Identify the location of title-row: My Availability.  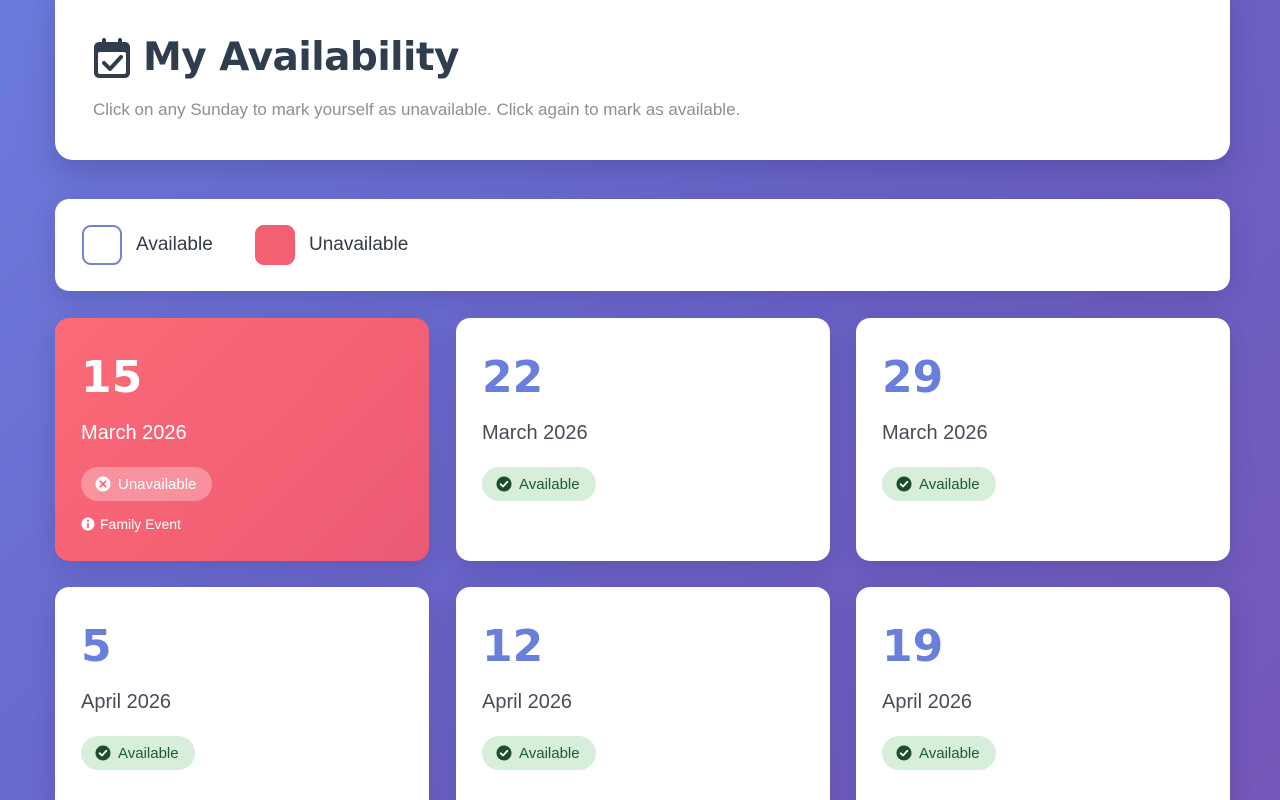
(276, 57).